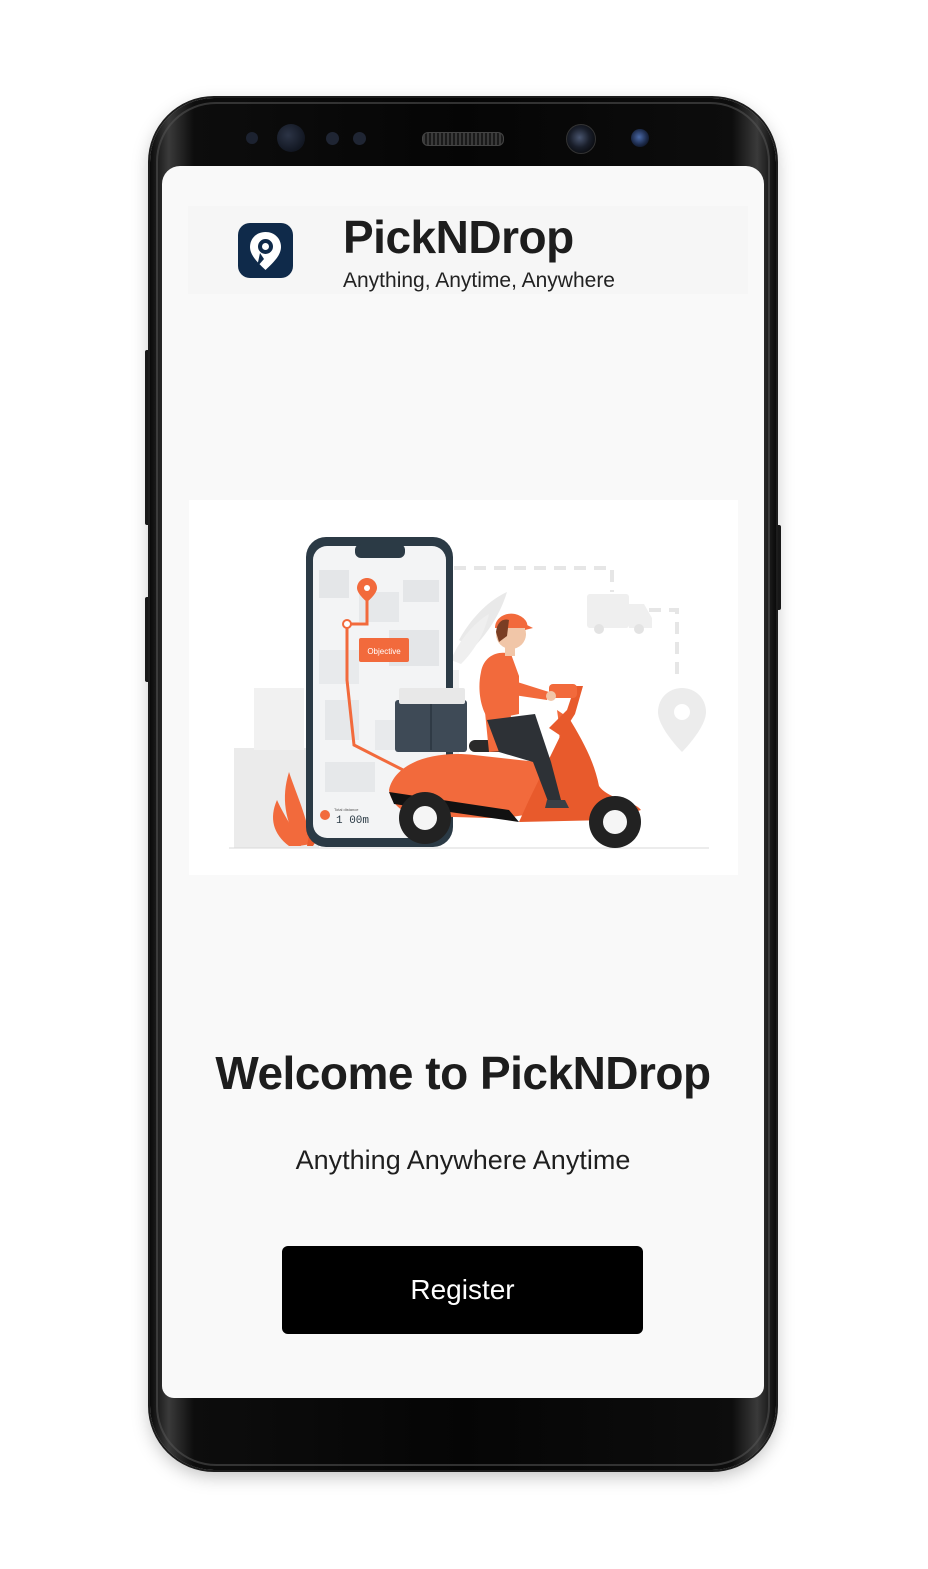 The image size is (928, 1569). Describe the element at coordinates (462, 1290) in the screenshot. I see `register-button: Register` at that location.